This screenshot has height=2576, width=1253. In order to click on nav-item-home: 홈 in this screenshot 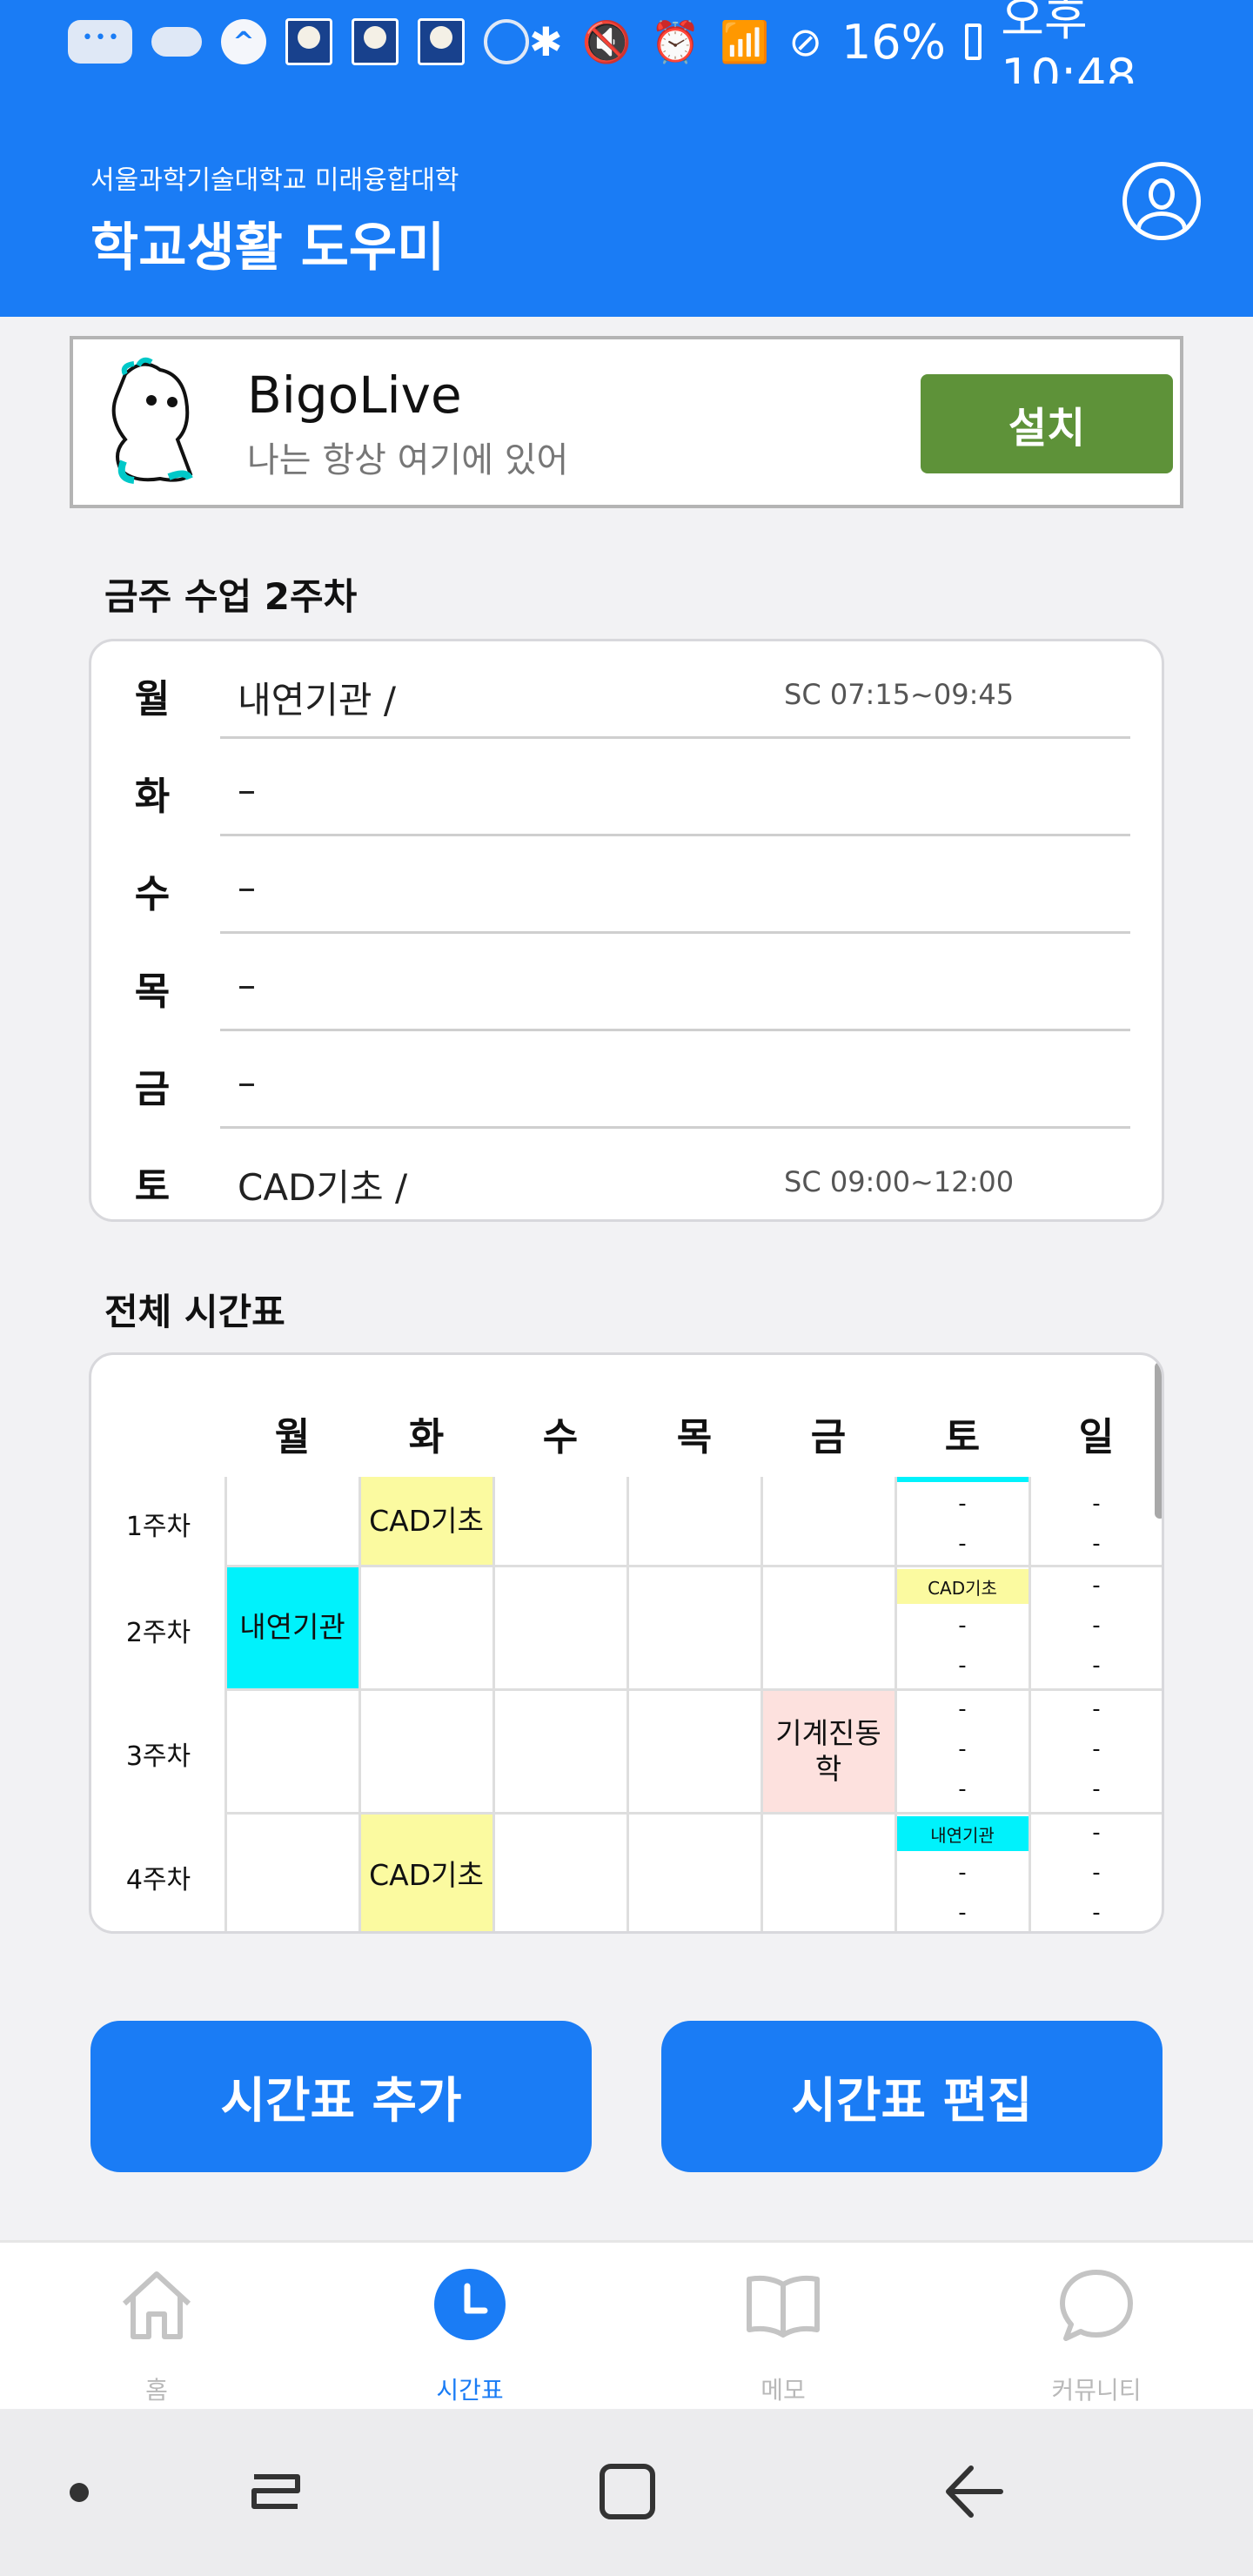, I will do `click(156, 2327)`.